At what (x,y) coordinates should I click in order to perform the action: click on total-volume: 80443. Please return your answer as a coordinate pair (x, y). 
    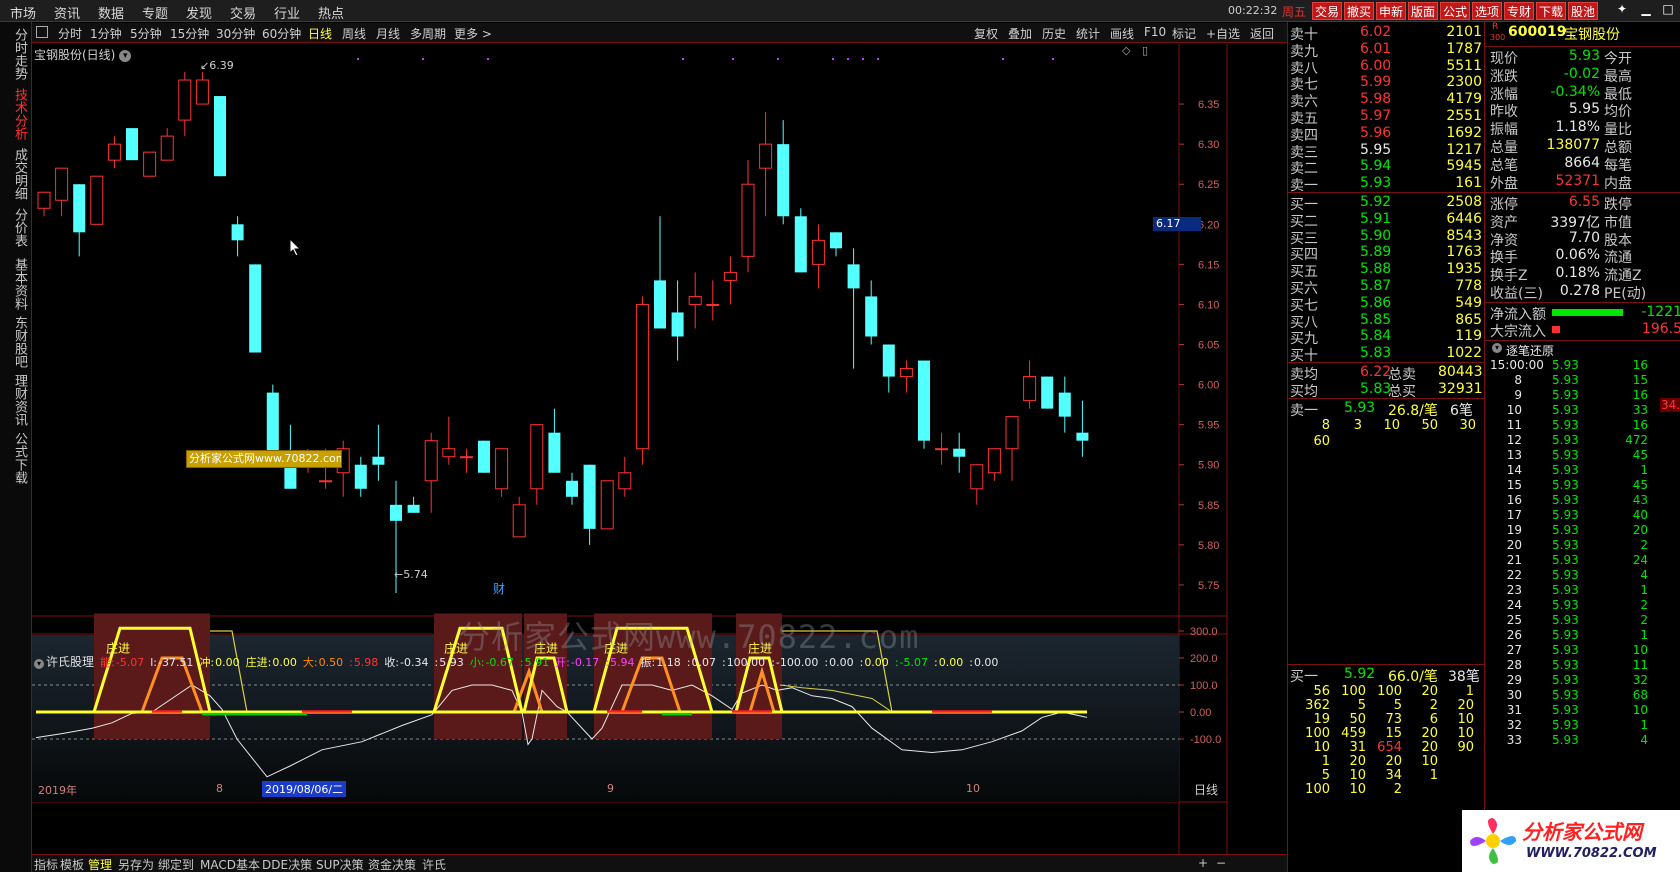
    Looking at the image, I should click on (1460, 372).